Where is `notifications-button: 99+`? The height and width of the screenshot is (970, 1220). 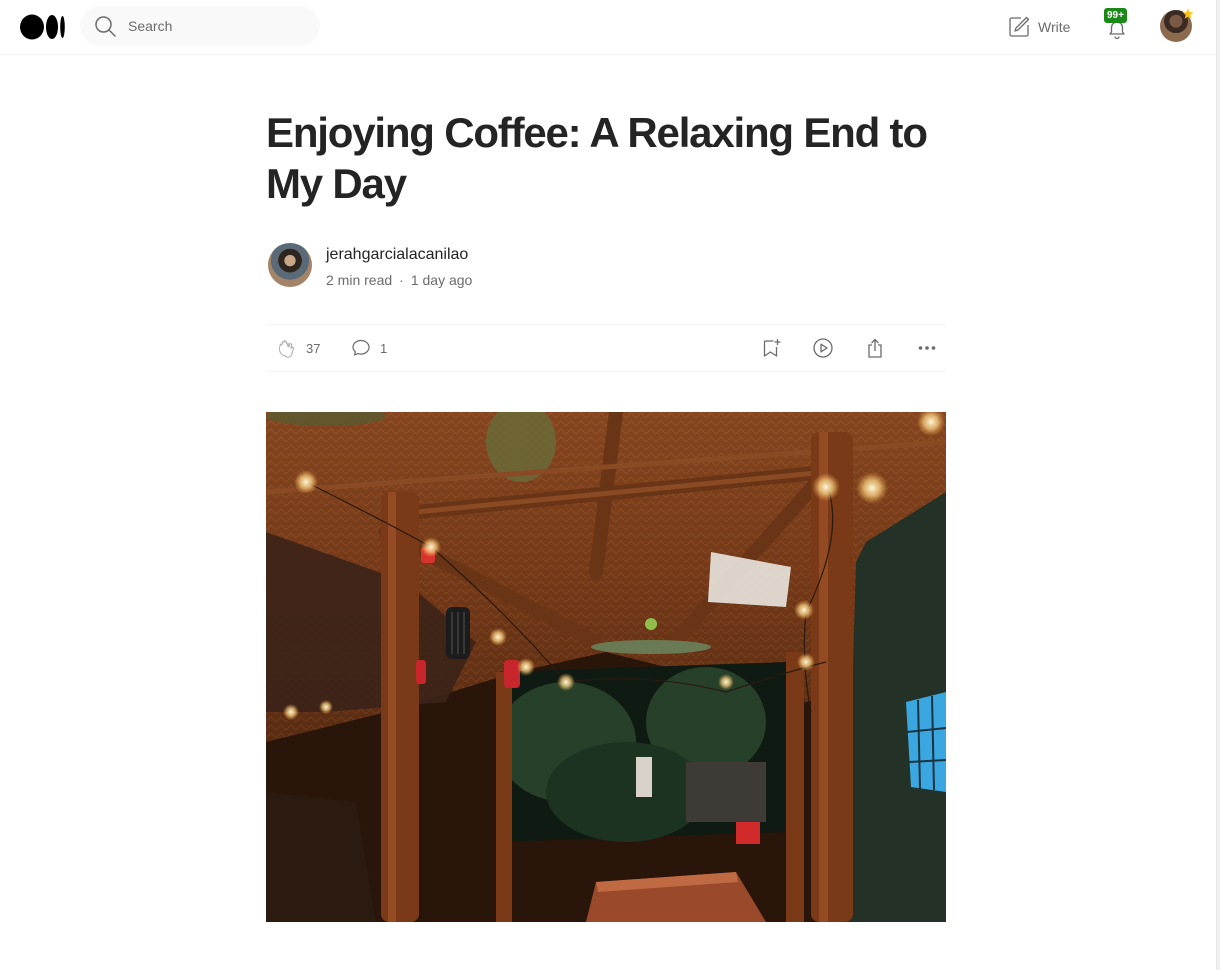
notifications-button: 99+ is located at coordinates (1118, 26).